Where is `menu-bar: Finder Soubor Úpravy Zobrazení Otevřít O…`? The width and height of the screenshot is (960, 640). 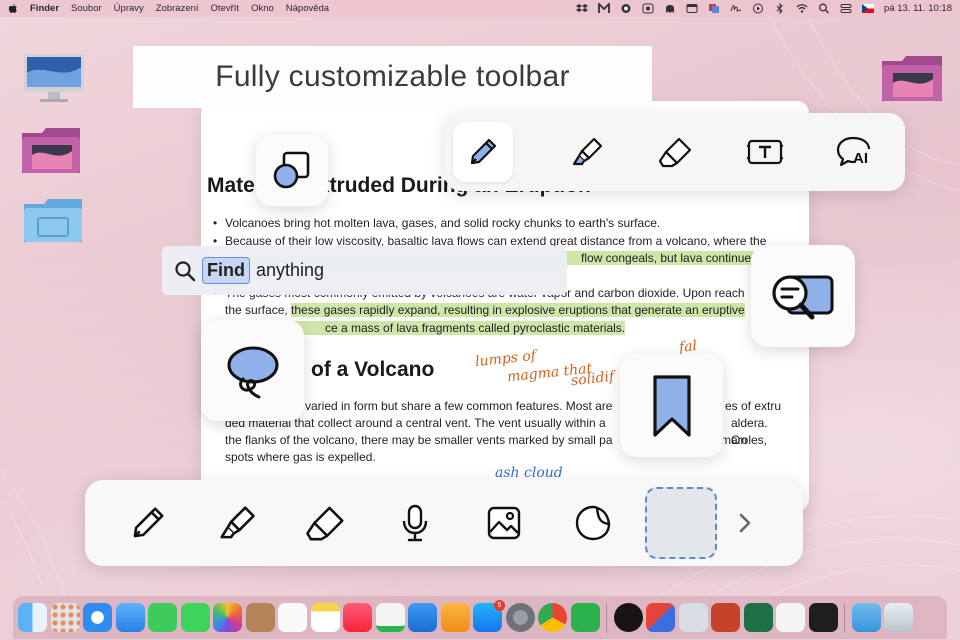 menu-bar: Finder Soubor Úpravy Zobrazení Otevřít O… is located at coordinates (480, 8).